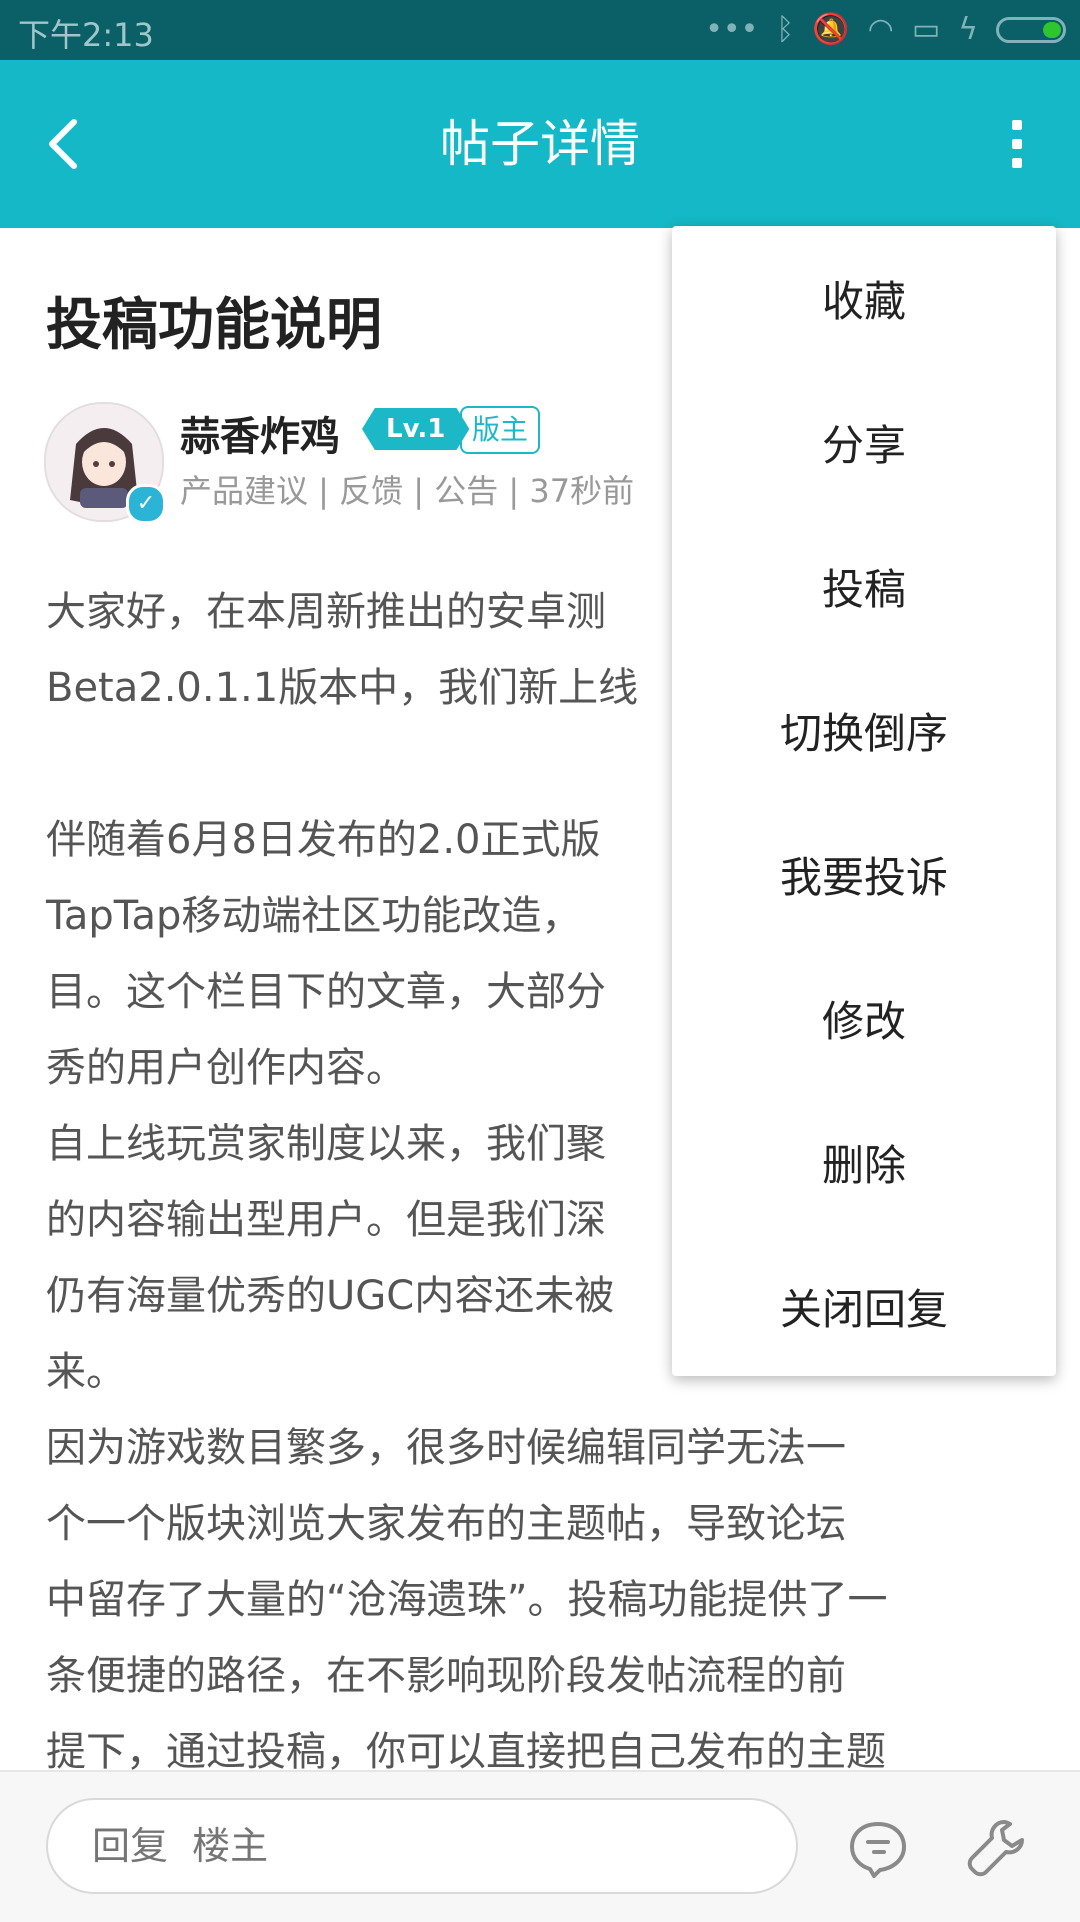  I want to click on reply-bar, so click(540, 1846).